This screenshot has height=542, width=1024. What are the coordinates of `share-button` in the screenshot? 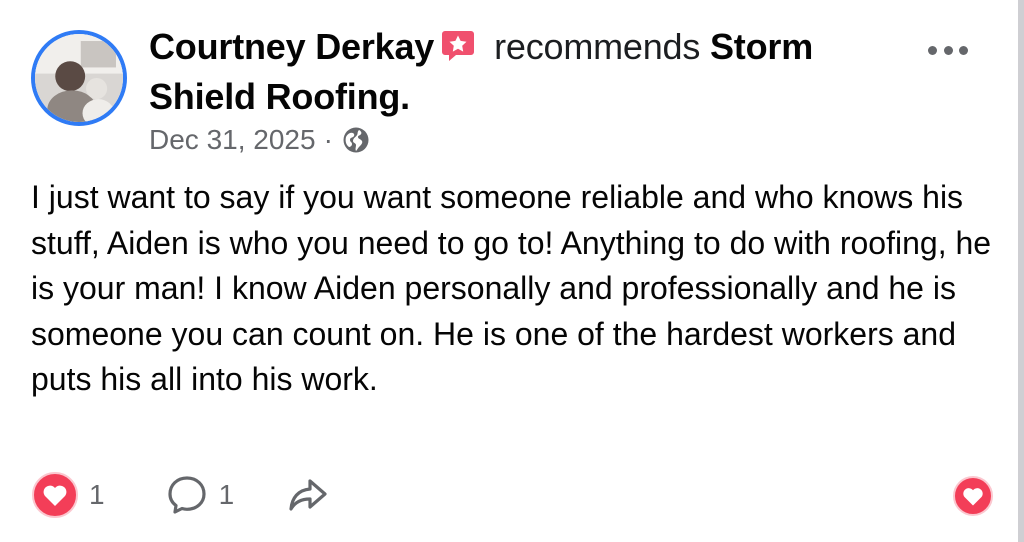 It's located at (308, 495).